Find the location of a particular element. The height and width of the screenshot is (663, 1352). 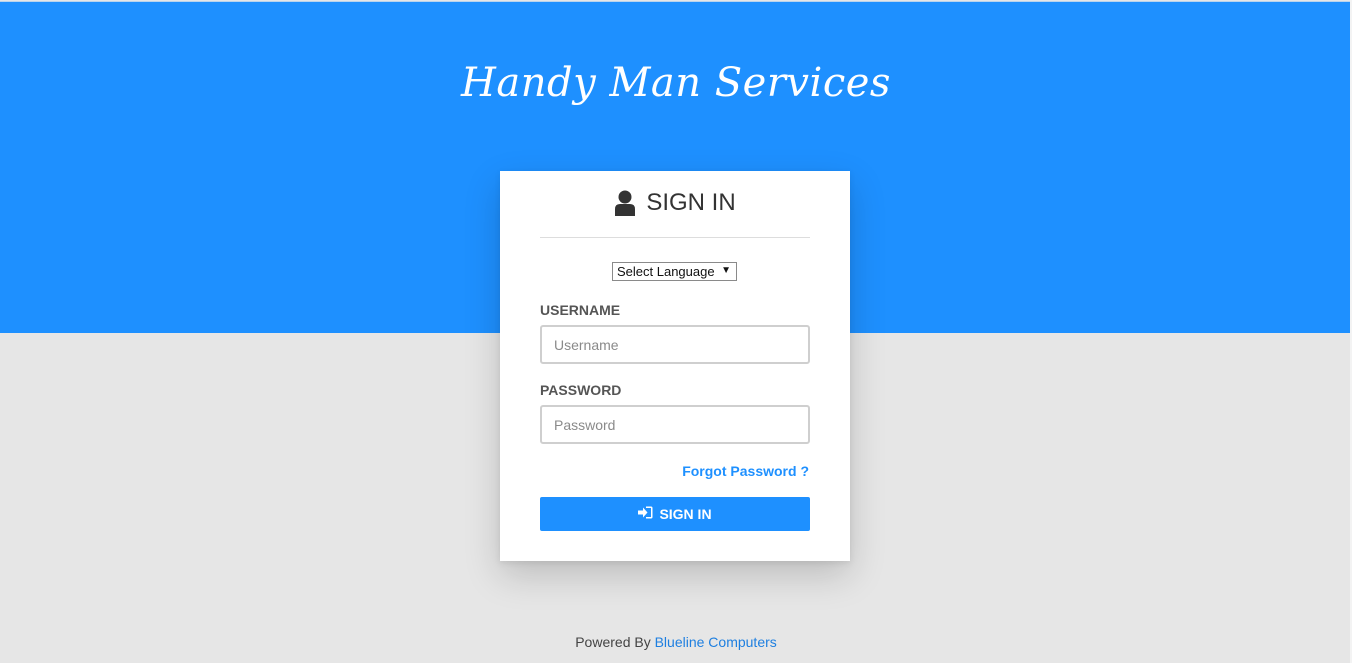

sign-in-button-label: SIGN IN is located at coordinates (685, 514).